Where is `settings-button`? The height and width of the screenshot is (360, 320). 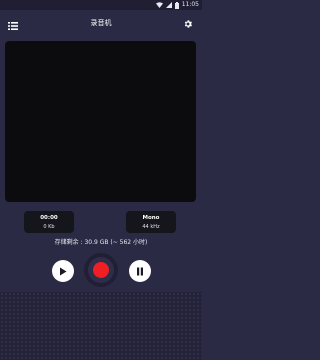 settings-button is located at coordinates (188, 21).